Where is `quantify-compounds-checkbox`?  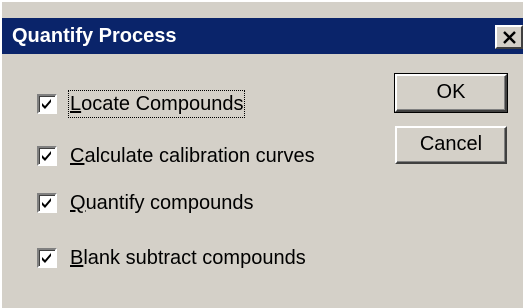
quantify-compounds-checkbox is located at coordinates (47, 203).